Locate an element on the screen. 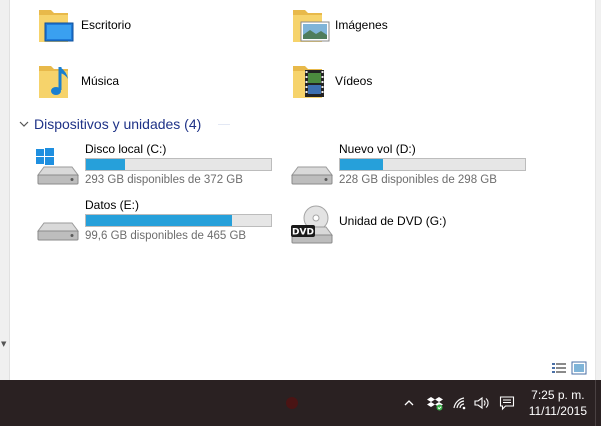 This screenshot has height=426, width=601. drive-free-space: 293 GB disponibles de 372 GB is located at coordinates (164, 180).